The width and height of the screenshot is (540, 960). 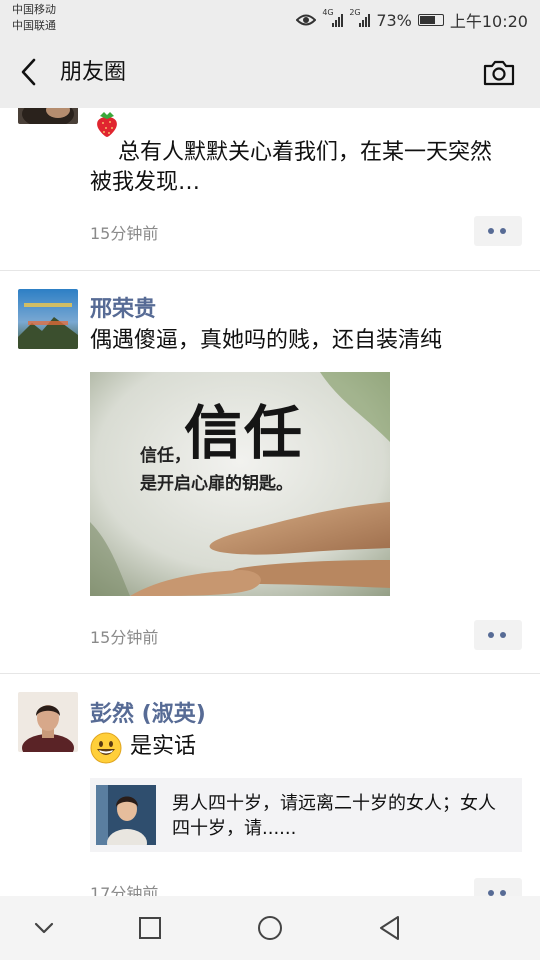 I want to click on camera-button, so click(x=499, y=73).